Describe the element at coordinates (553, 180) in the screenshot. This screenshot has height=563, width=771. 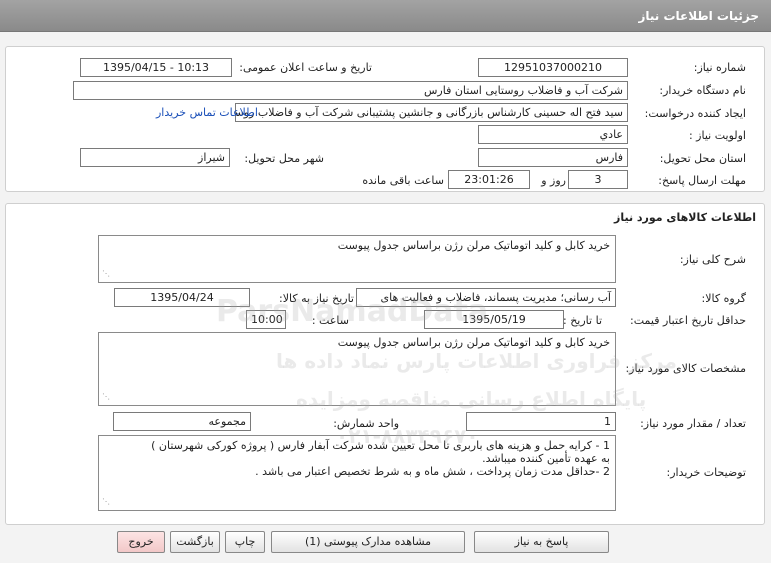
I see `days-label: روز و` at that location.